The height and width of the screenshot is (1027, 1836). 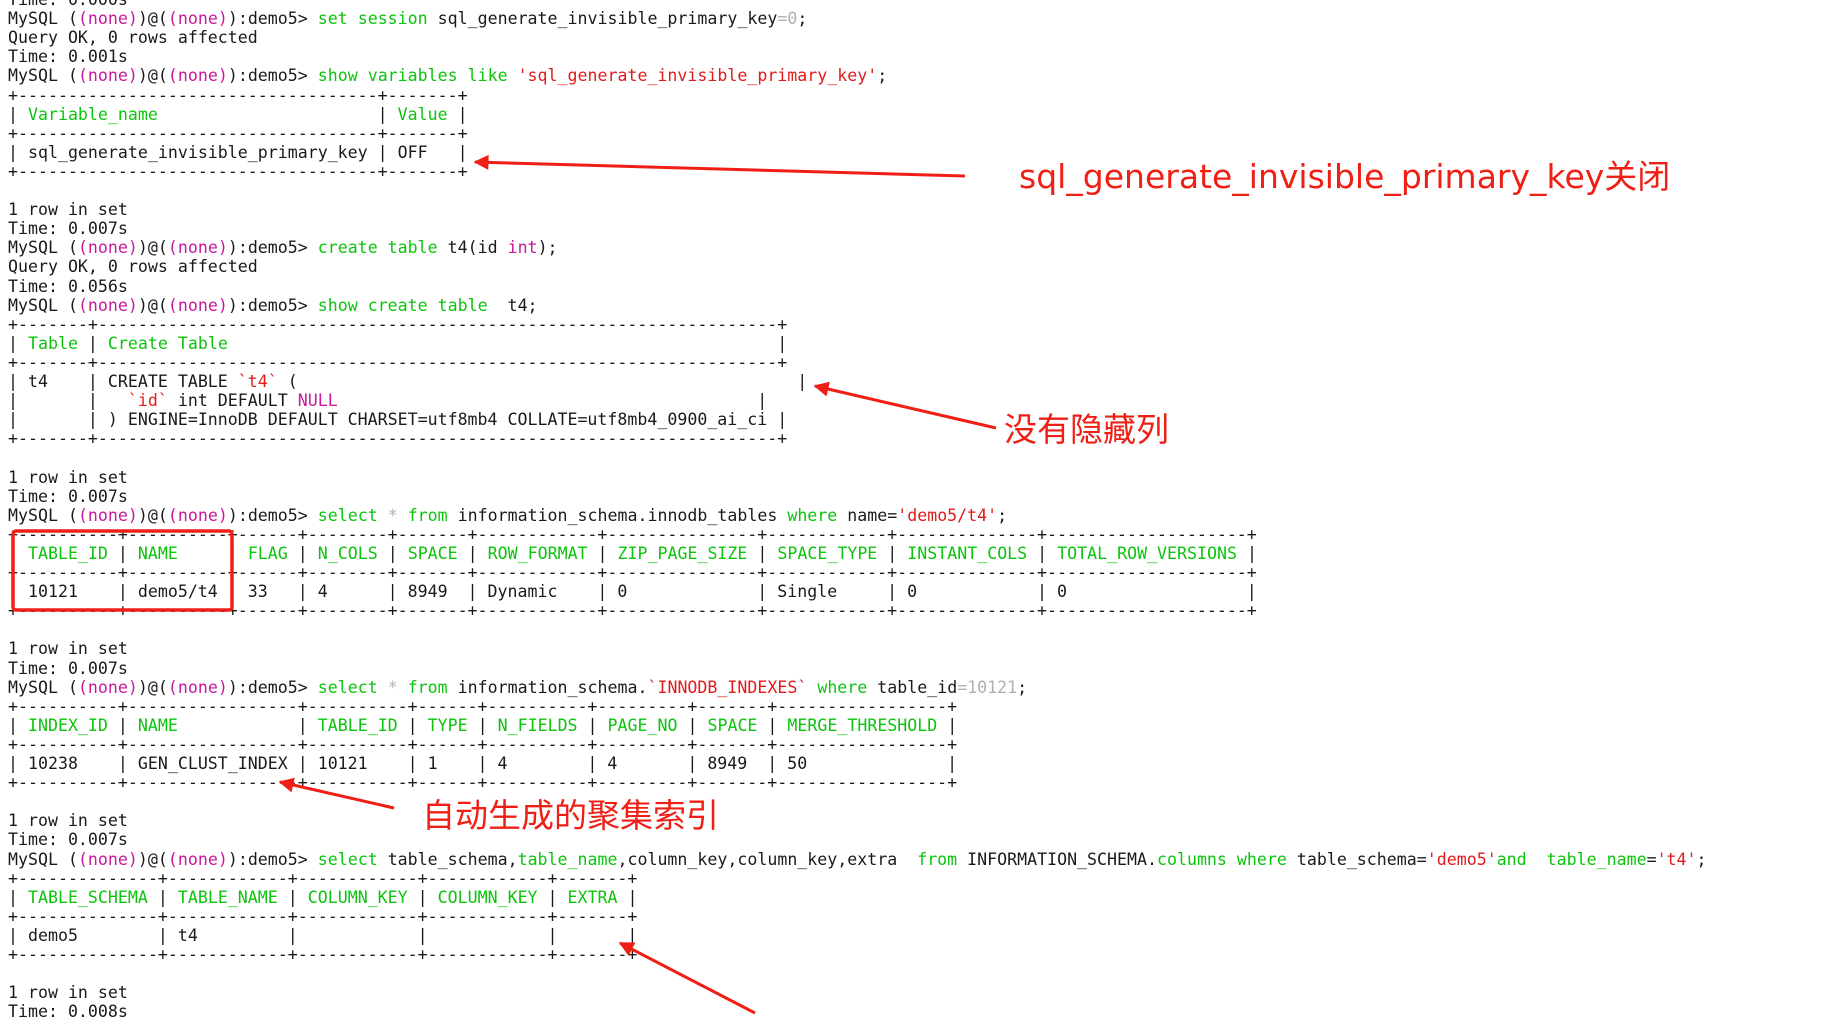 I want to click on highlight-box-table-id-name, so click(x=122, y=570).